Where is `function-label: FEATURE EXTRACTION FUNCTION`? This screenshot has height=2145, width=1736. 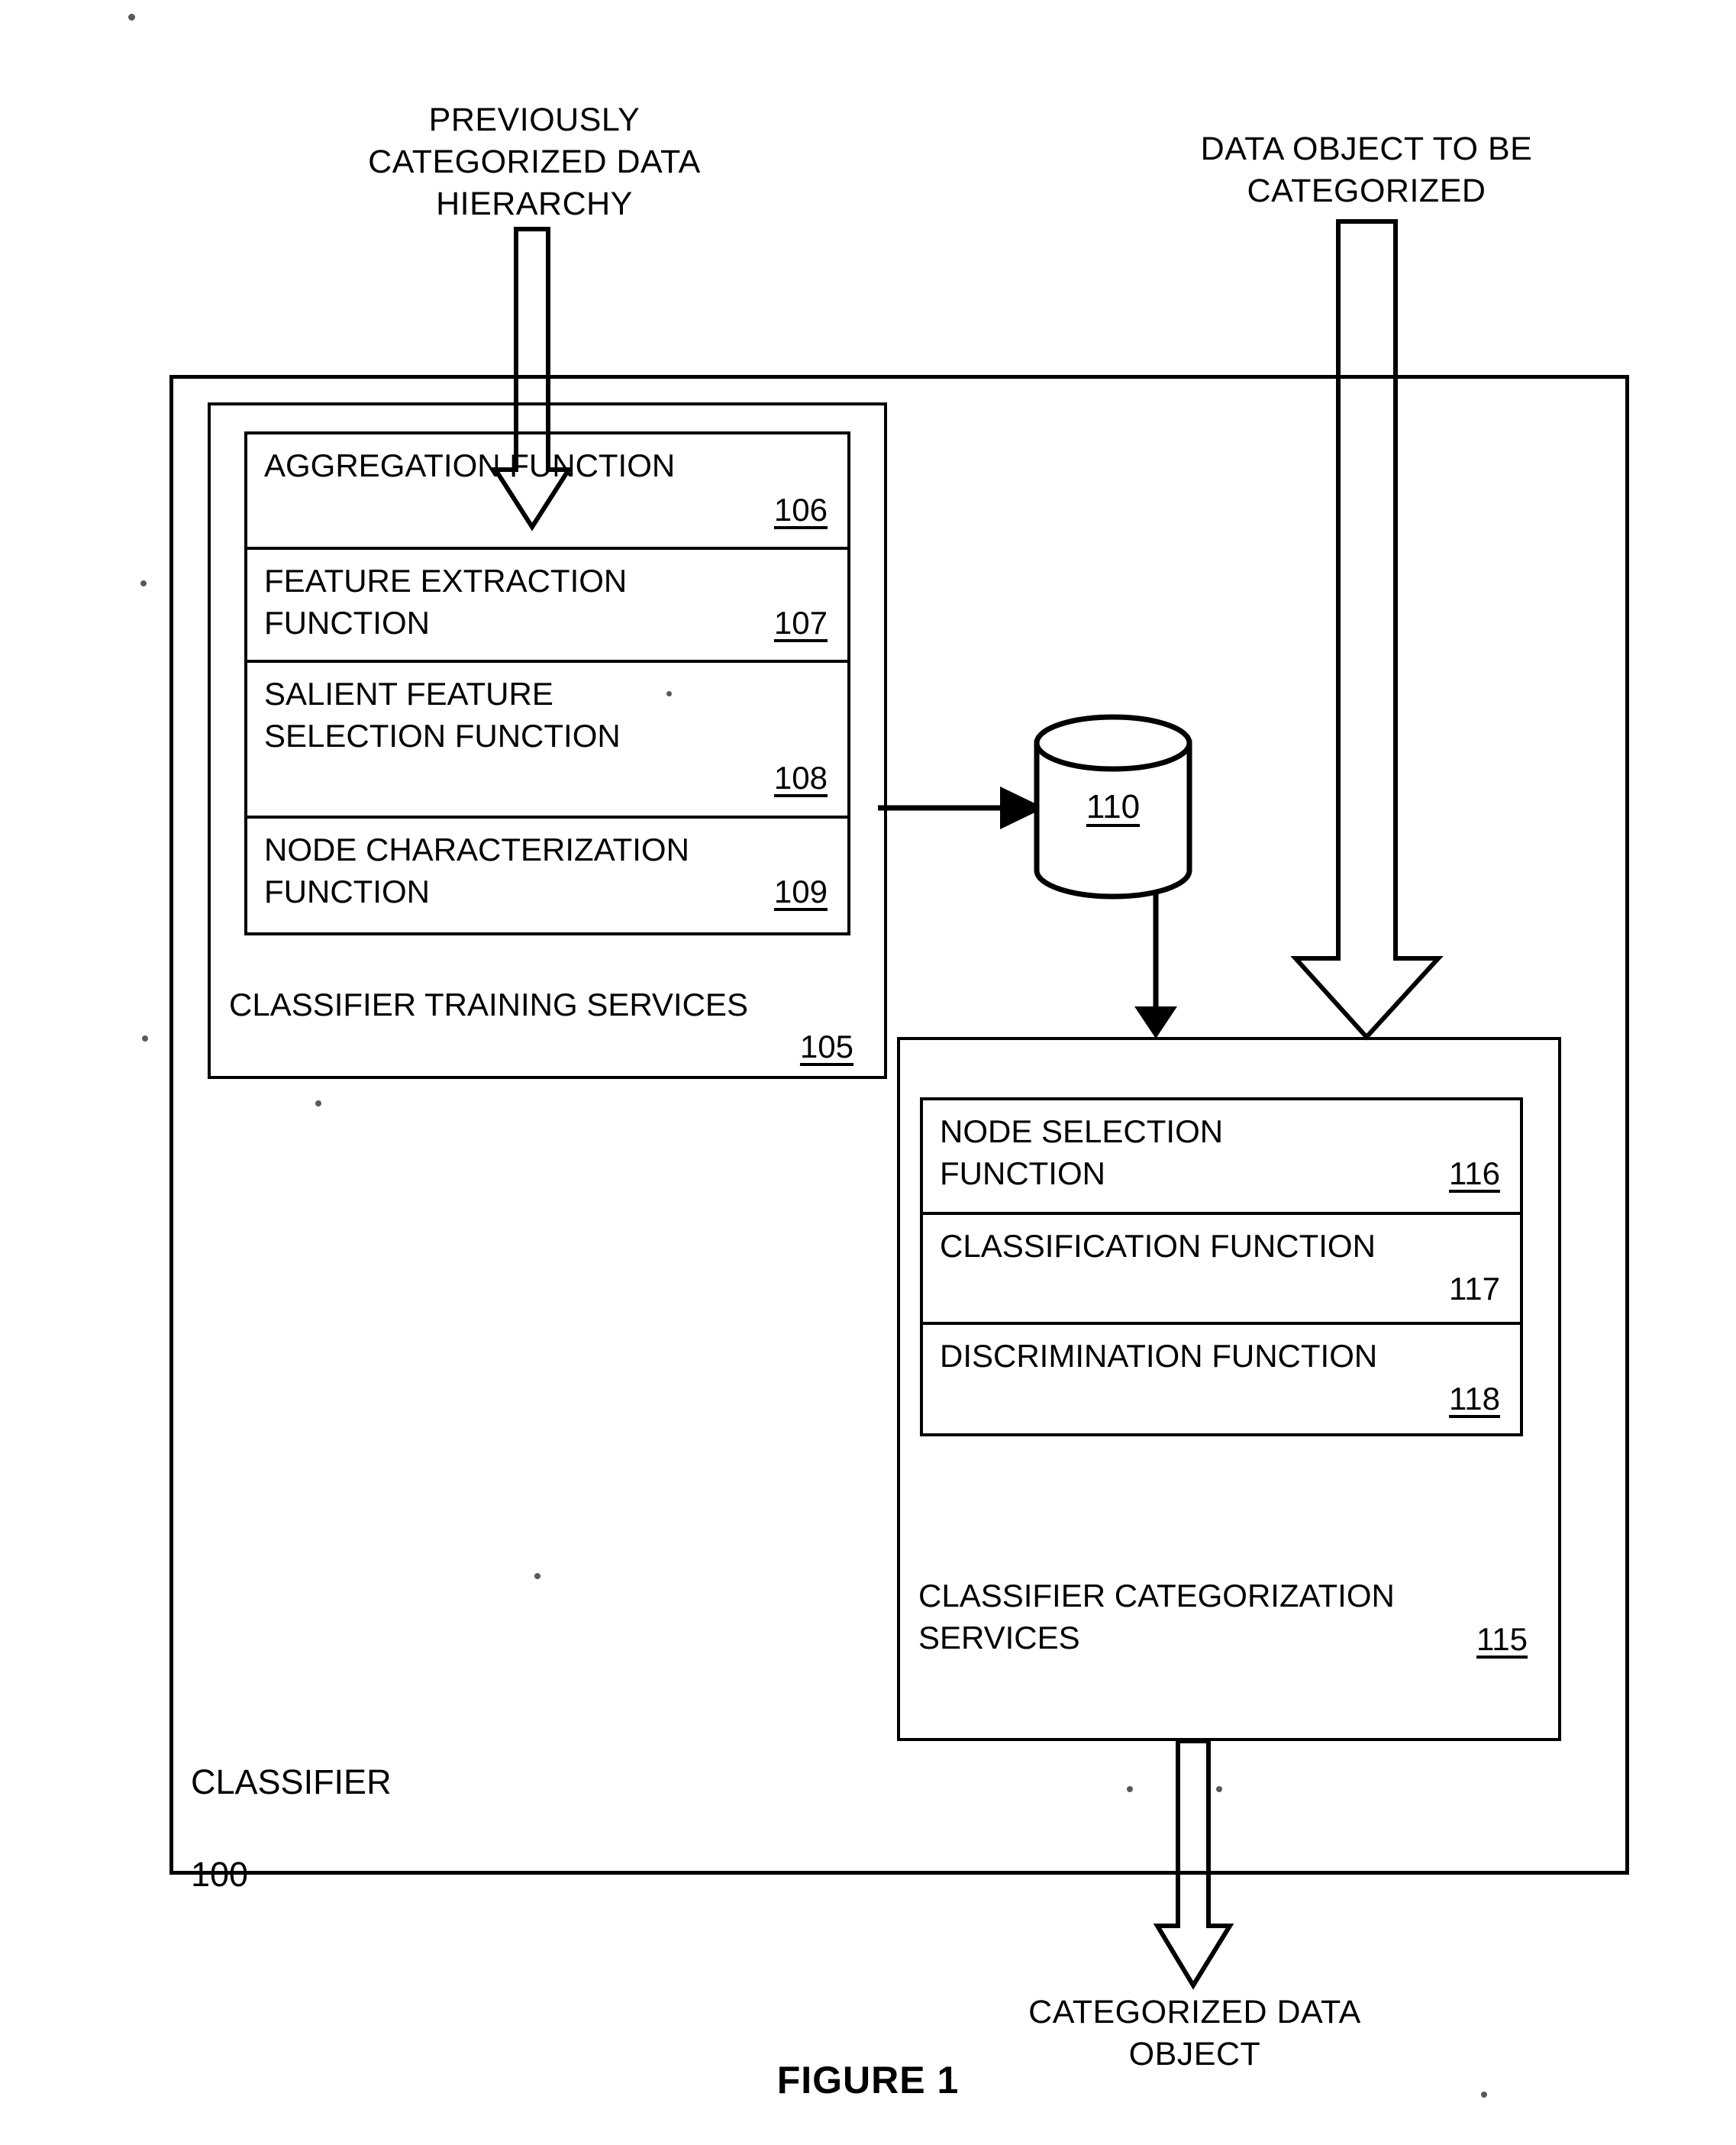
function-label: FEATURE EXTRACTION FUNCTION is located at coordinates (446, 602).